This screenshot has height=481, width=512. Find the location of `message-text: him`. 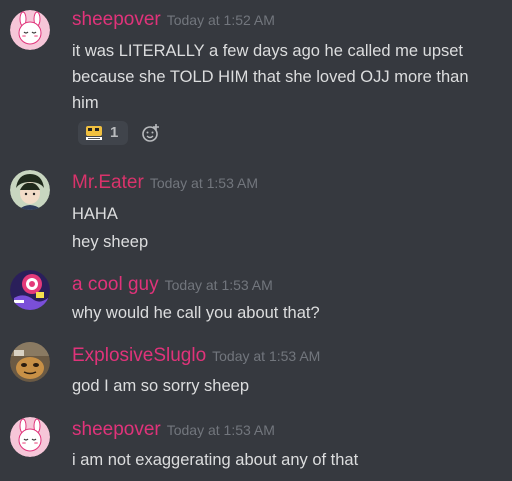

message-text: him is located at coordinates (85, 103).